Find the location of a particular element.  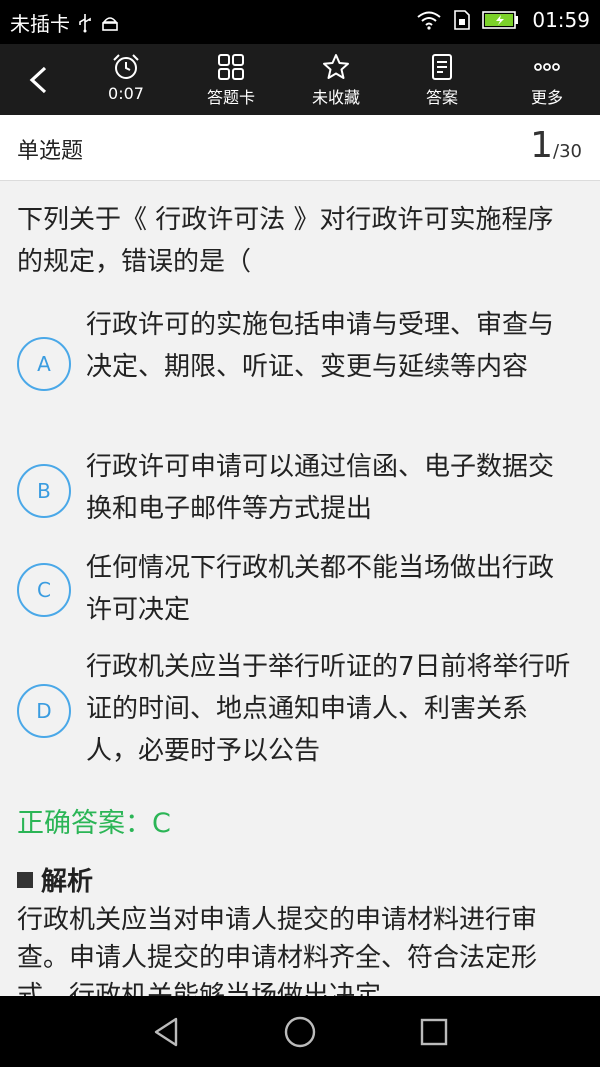

question-type: 单选题 is located at coordinates (50, 151).